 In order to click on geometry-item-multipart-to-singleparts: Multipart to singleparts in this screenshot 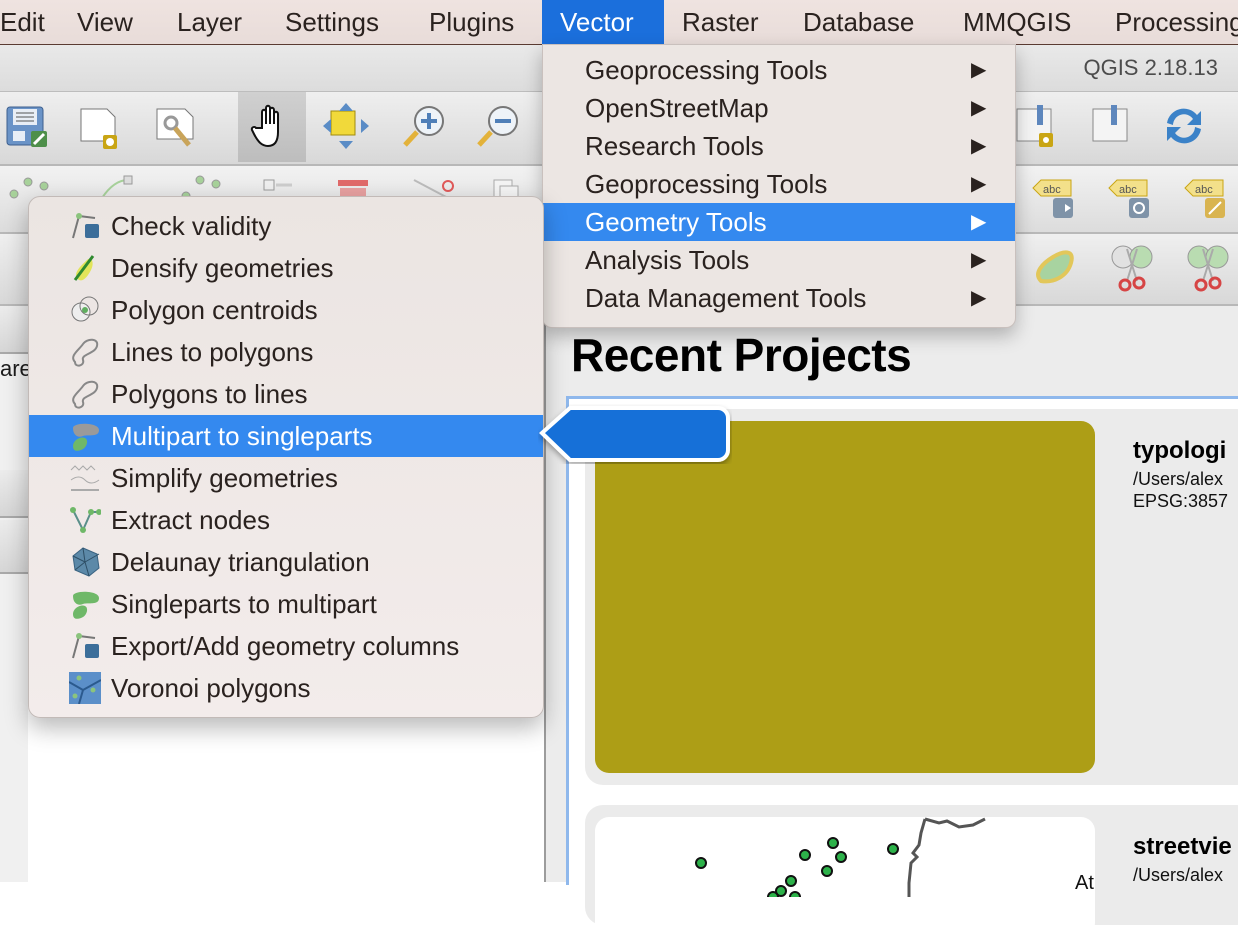, I will do `click(286, 436)`.